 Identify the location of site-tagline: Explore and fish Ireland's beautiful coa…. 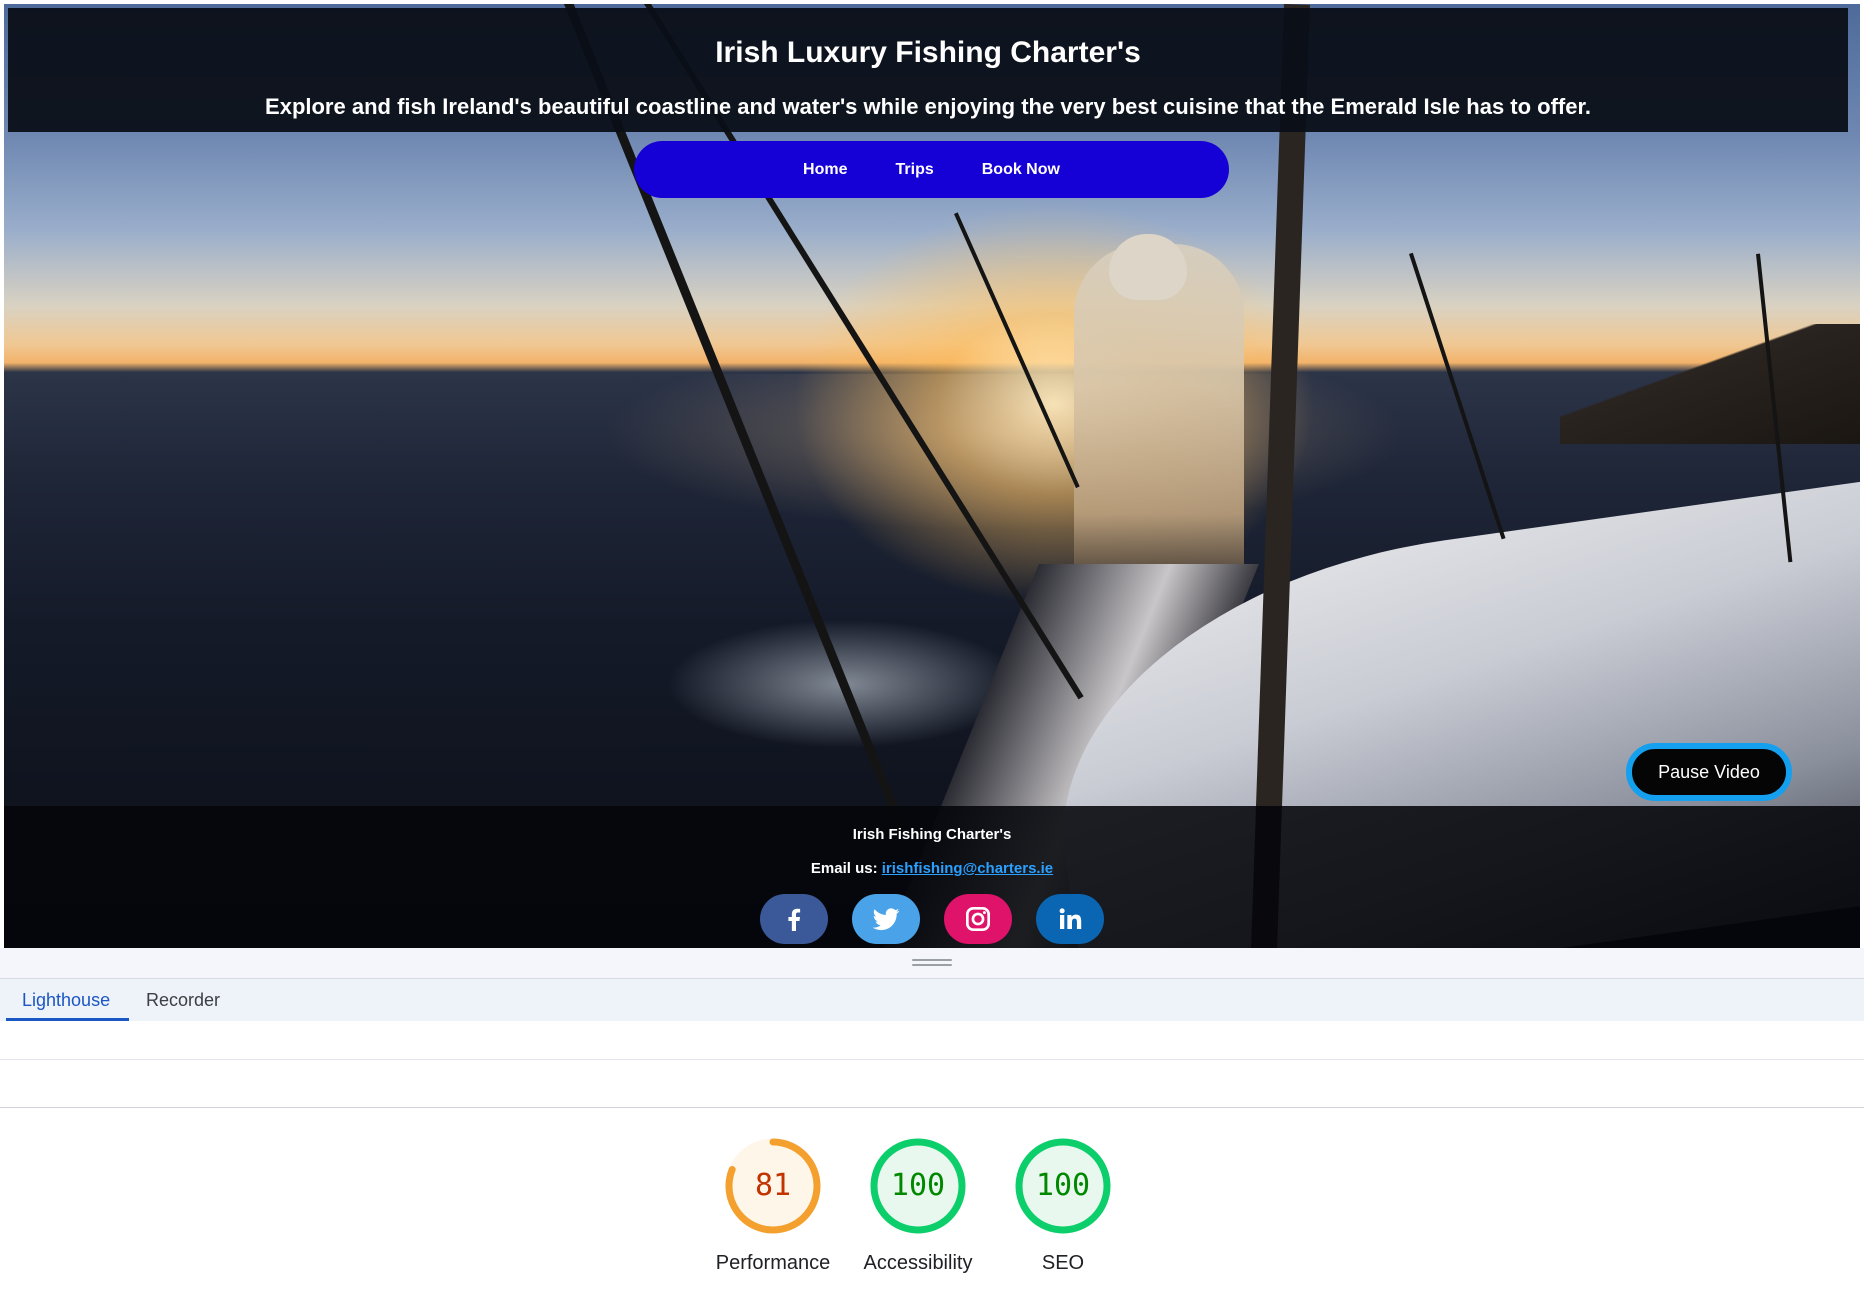
(928, 106).